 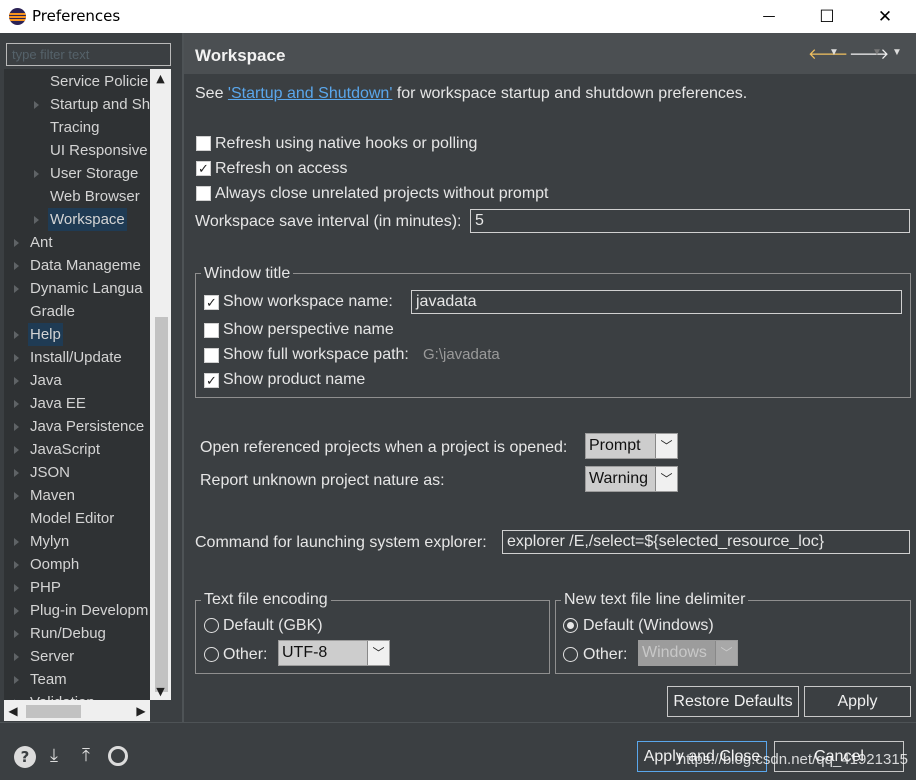 I want to click on tree-item: Oomph, so click(x=77, y=564).